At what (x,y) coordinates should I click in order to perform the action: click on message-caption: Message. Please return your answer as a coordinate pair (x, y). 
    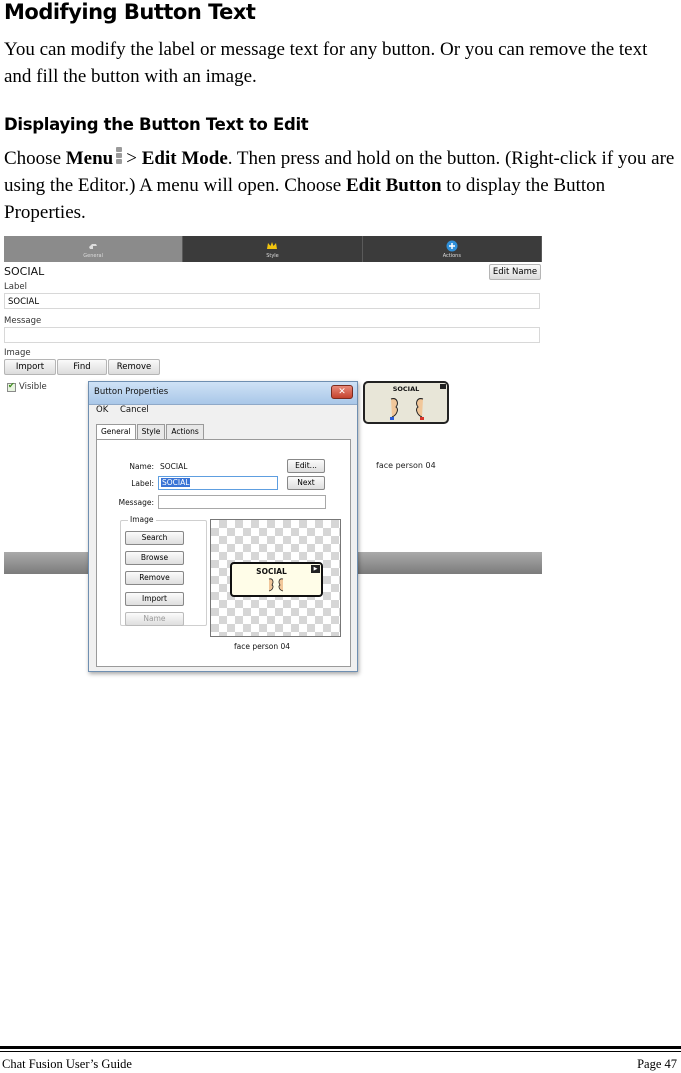
    Looking at the image, I should click on (23, 321).